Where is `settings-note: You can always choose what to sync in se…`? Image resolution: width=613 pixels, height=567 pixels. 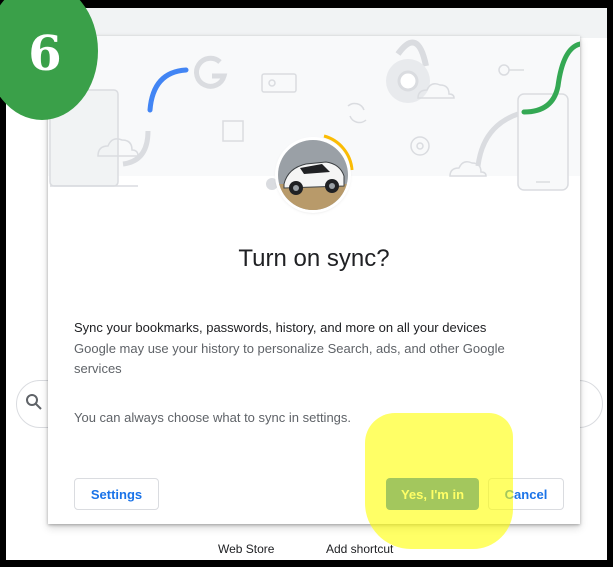
settings-note: You can always choose what to sync in se… is located at coordinates (213, 417).